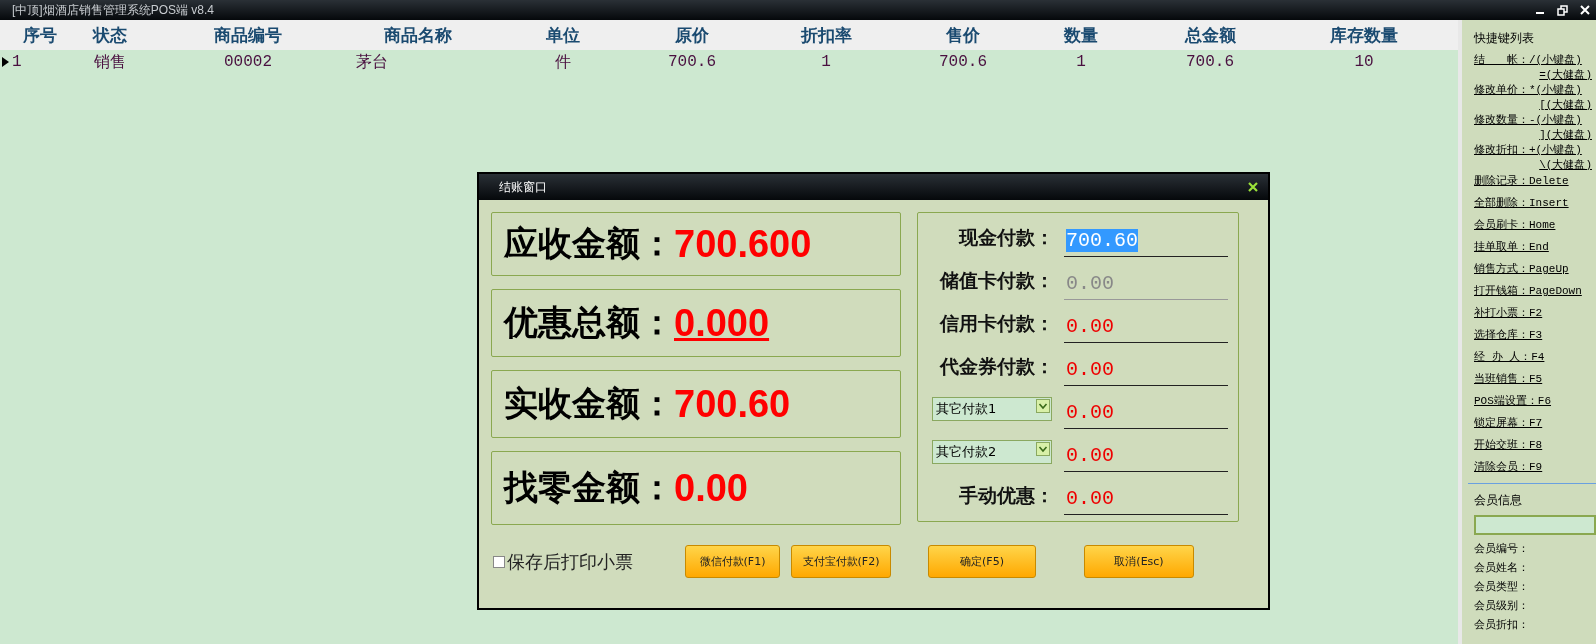 The height and width of the screenshot is (644, 1596). Describe the element at coordinates (1364, 35) in the screenshot. I see `column-header: 库存数量` at that location.